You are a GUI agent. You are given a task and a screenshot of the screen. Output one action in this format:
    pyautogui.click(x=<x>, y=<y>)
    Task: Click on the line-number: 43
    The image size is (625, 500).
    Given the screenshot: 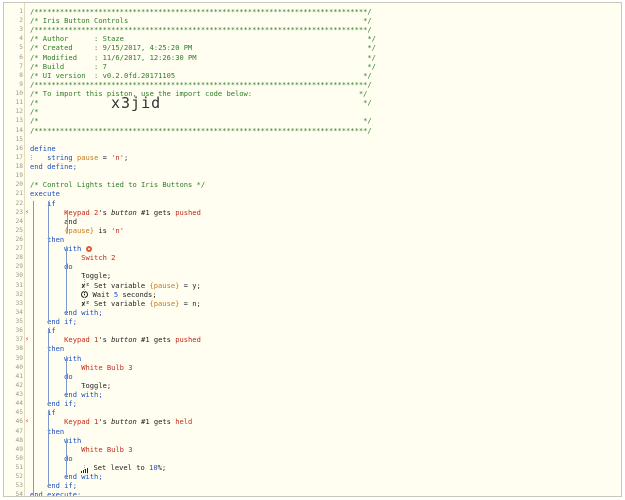 What is the action you would take?
    pyautogui.click(x=19, y=395)
    